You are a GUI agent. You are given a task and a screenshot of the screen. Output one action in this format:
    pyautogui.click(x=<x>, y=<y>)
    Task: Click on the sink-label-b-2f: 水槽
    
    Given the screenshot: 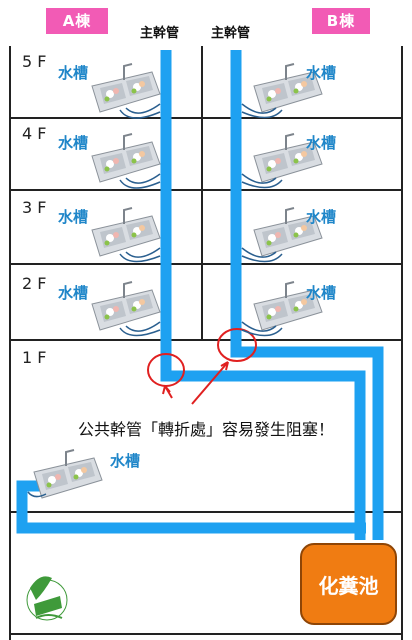 What is the action you would take?
    pyautogui.click(x=321, y=293)
    